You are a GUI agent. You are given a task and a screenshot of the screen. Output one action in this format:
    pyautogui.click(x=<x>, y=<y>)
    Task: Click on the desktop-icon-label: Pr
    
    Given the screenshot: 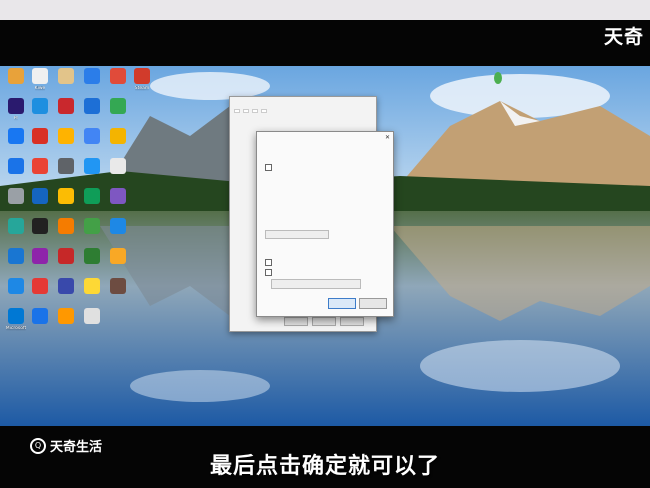 What is the action you would take?
    pyautogui.click(x=16, y=118)
    